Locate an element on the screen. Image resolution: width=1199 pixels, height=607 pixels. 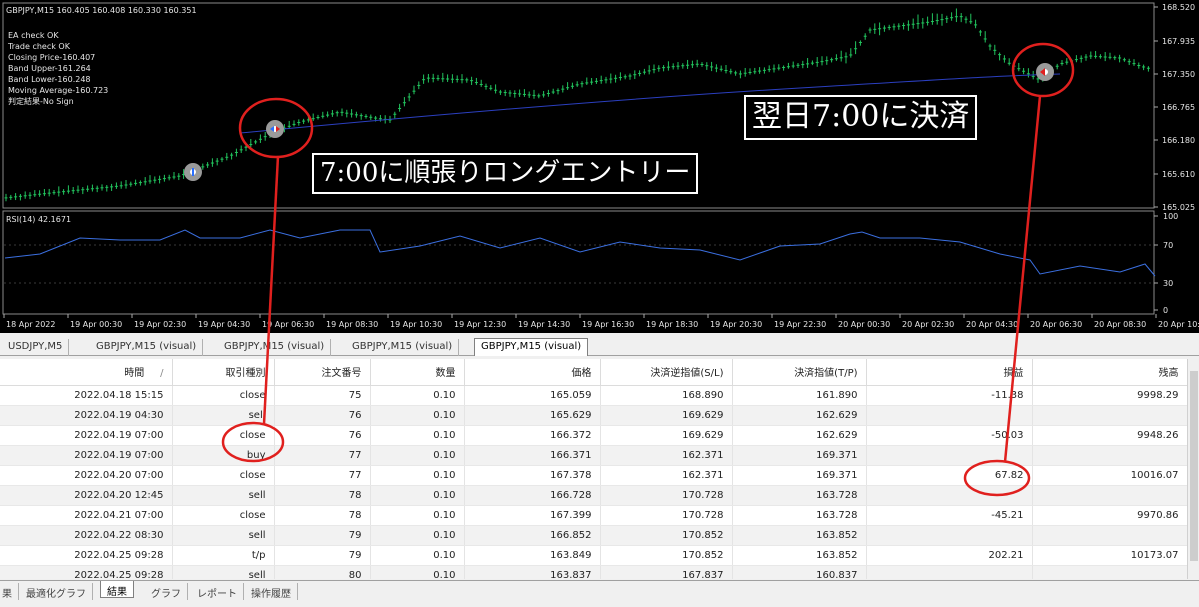
status-line: Band Upper-161.264 is located at coordinates (49, 68).